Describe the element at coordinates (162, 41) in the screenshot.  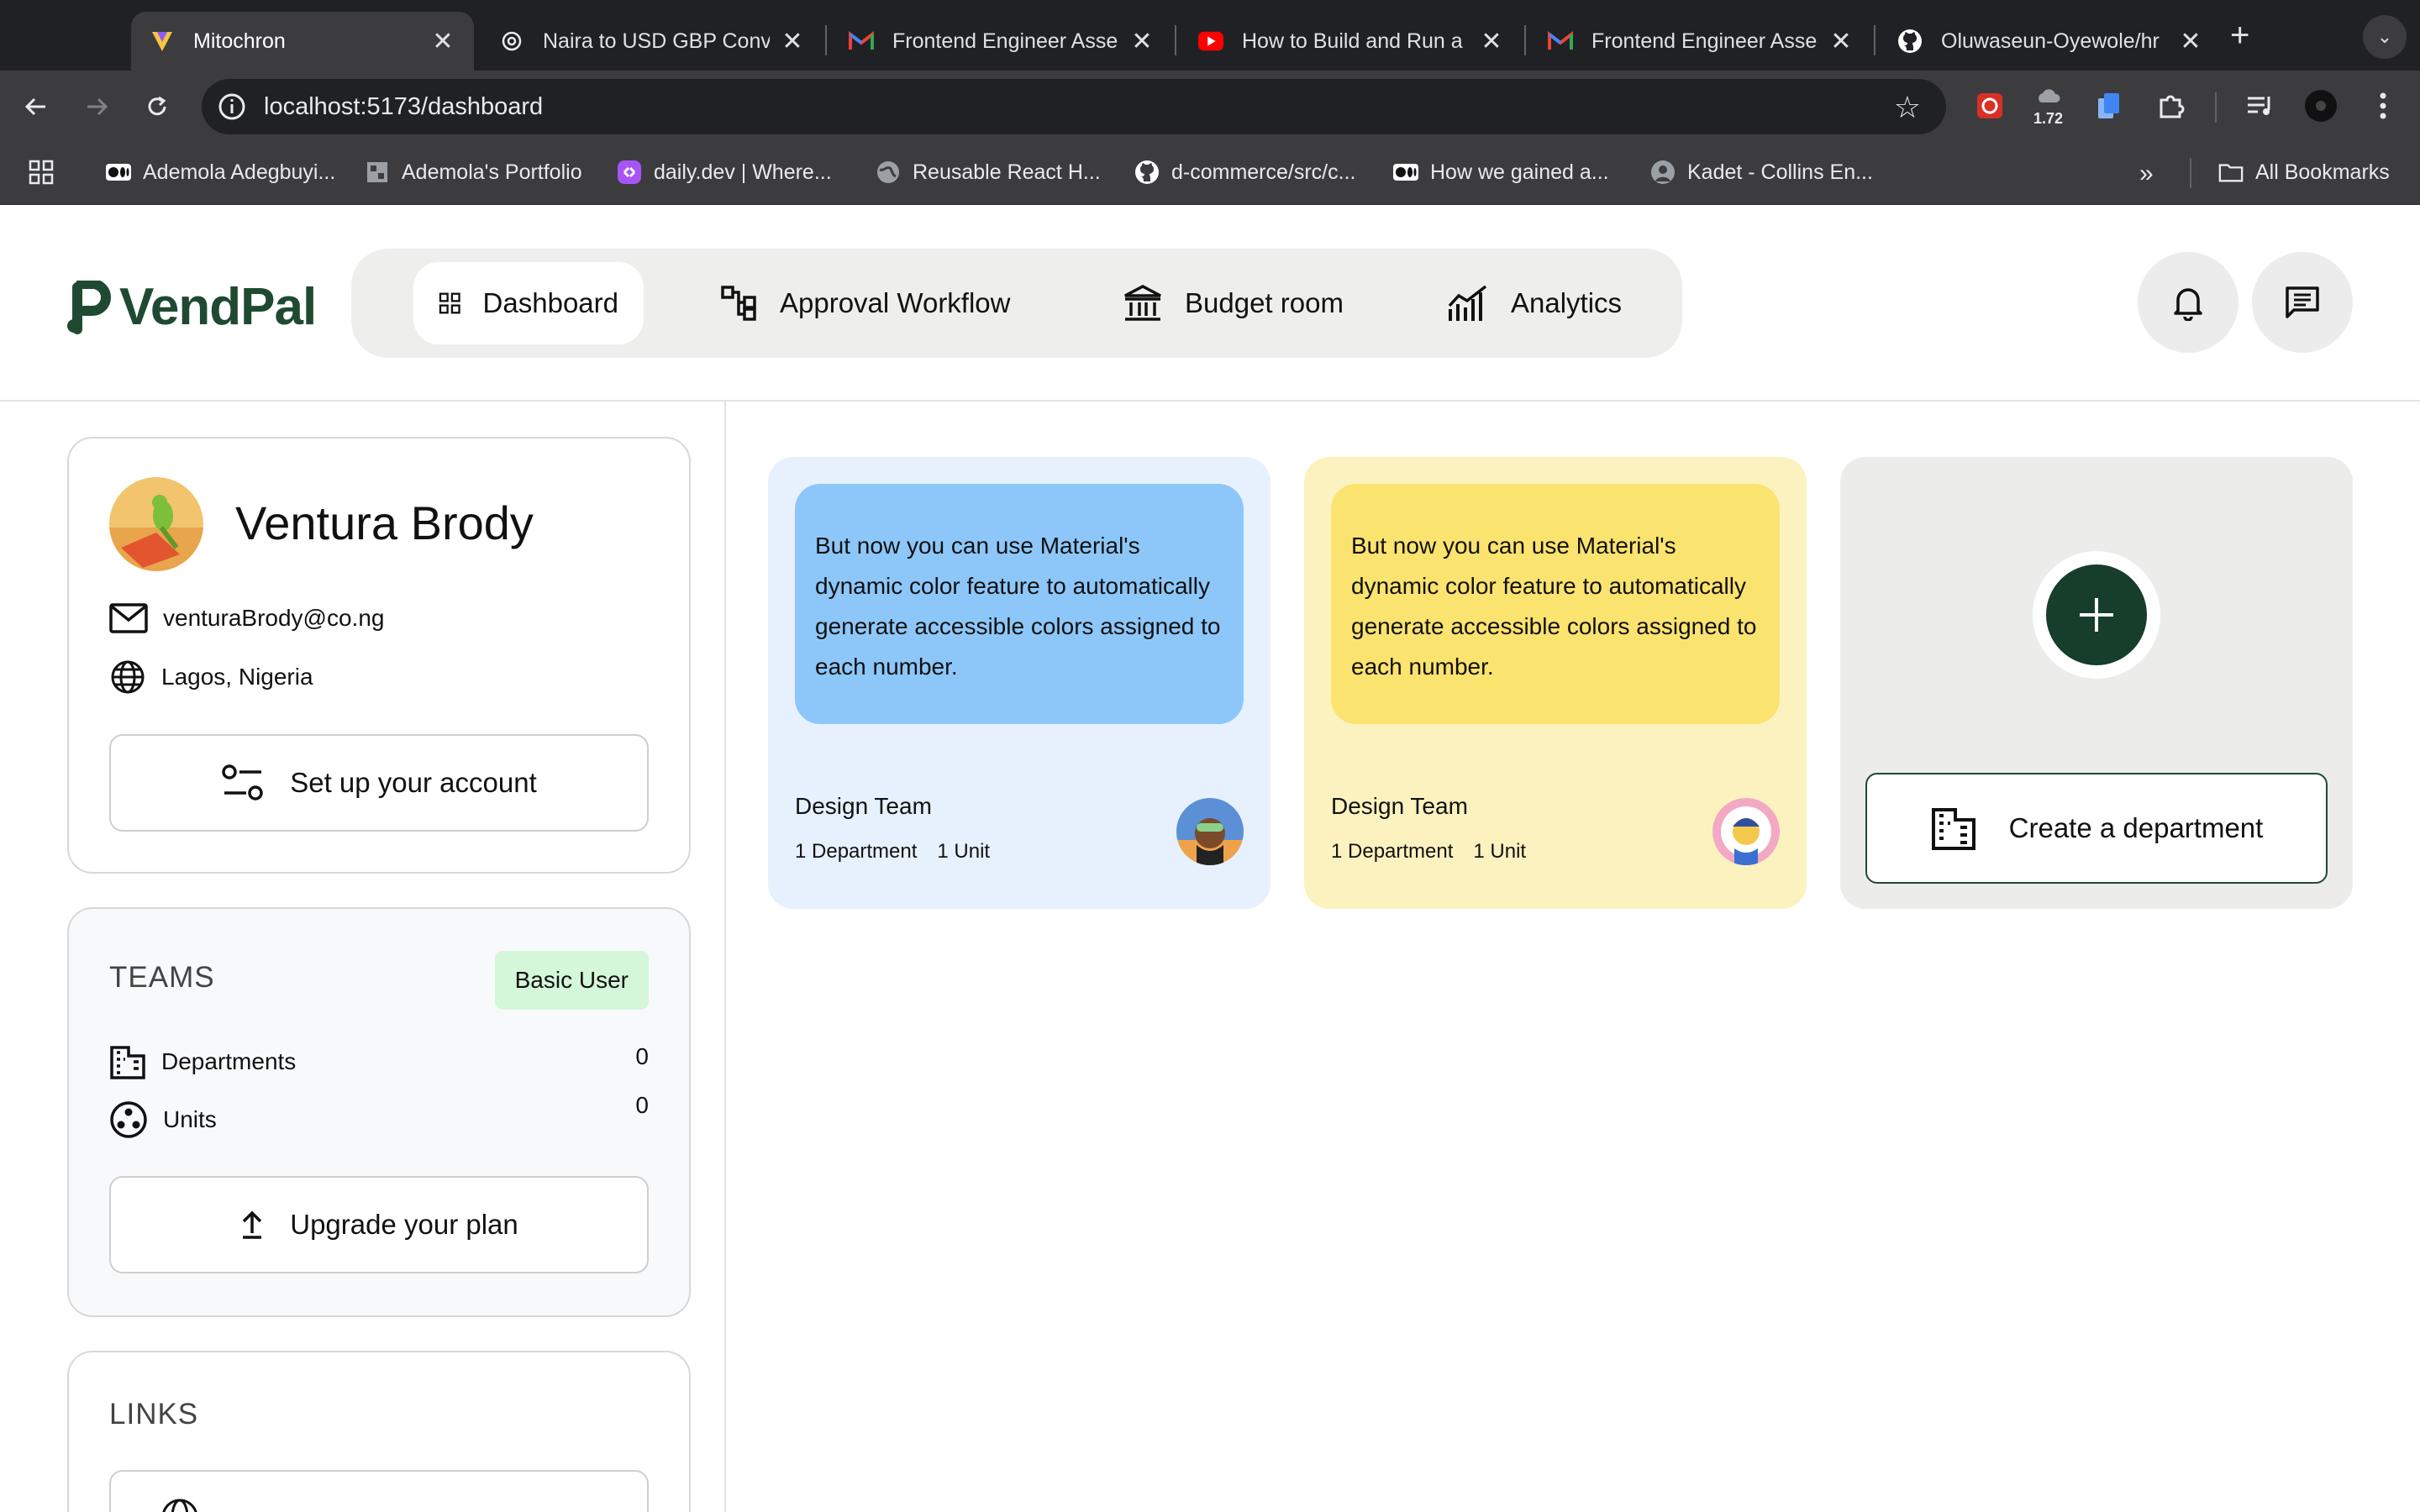
I see `mitochron-icon` at that location.